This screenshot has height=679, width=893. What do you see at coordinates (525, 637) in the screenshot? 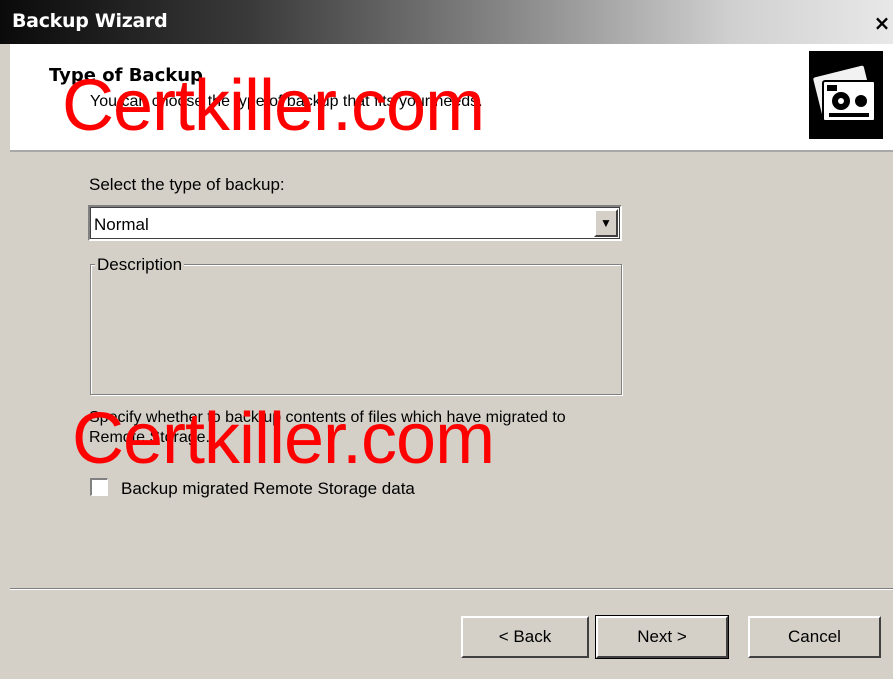
I see `back-button: < Back` at bounding box center [525, 637].